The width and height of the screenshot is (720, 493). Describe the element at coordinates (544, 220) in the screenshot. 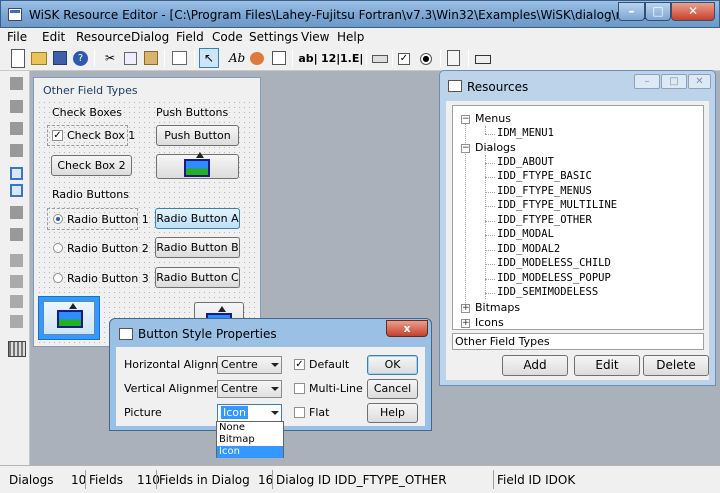

I see `tree-node-dialog-selected: IDD_FTYPE_OTHER` at that location.